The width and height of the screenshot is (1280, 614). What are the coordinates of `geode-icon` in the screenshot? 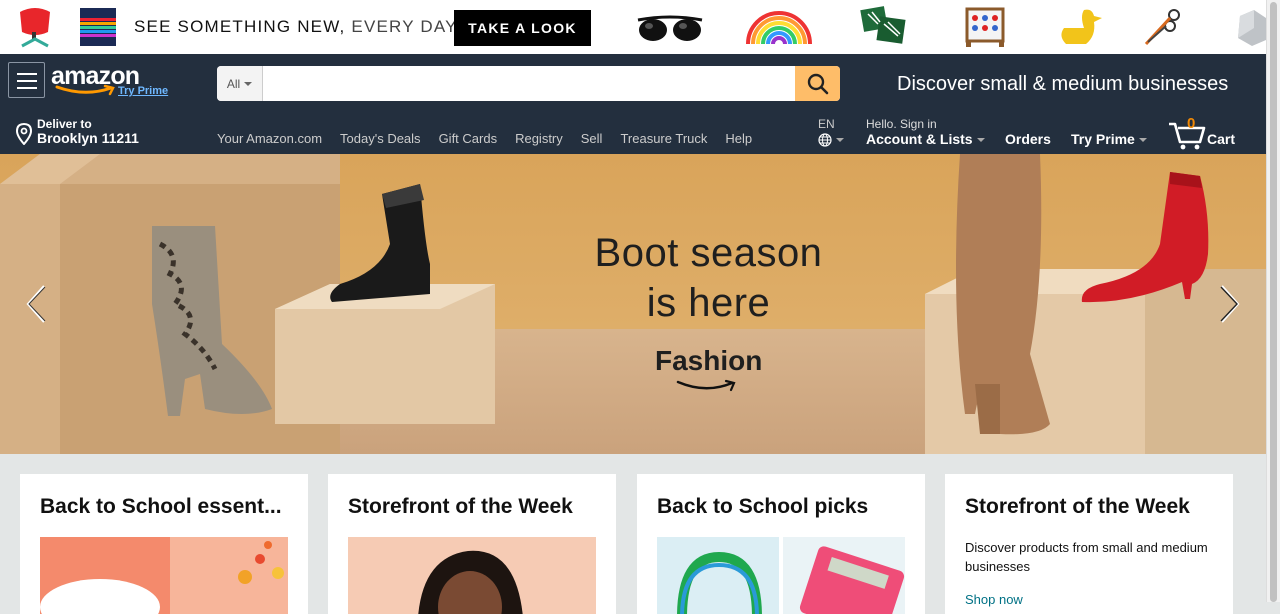 It's located at (1250, 27).